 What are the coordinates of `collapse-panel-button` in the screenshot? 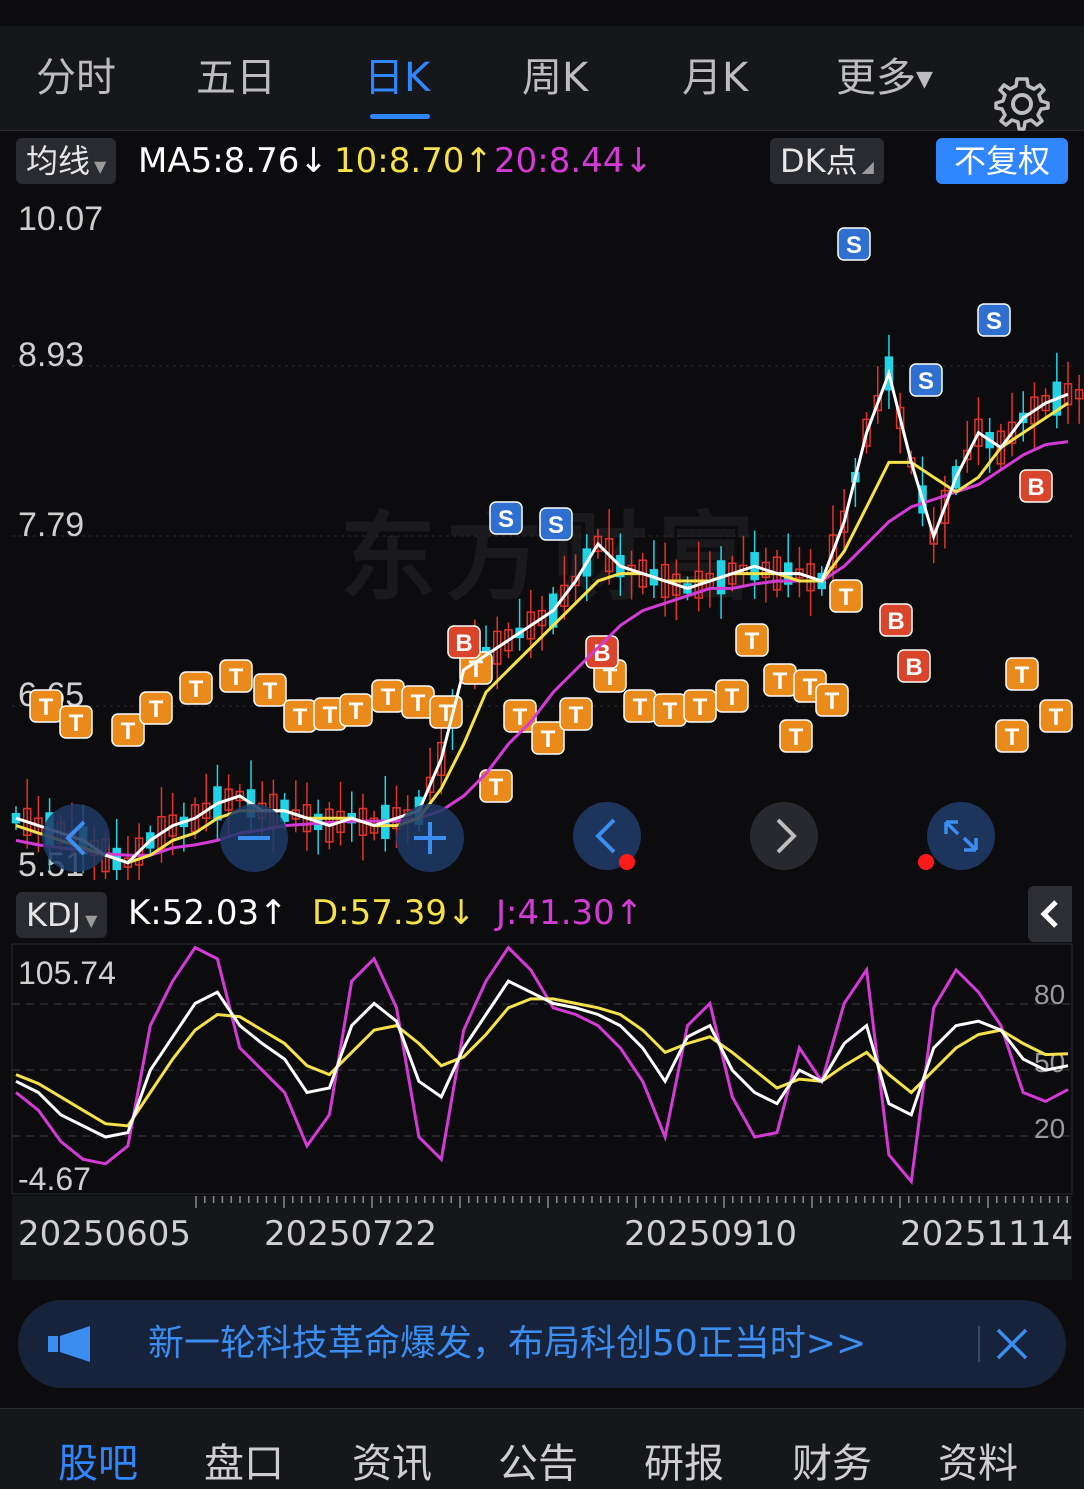 It's located at (1050, 914).